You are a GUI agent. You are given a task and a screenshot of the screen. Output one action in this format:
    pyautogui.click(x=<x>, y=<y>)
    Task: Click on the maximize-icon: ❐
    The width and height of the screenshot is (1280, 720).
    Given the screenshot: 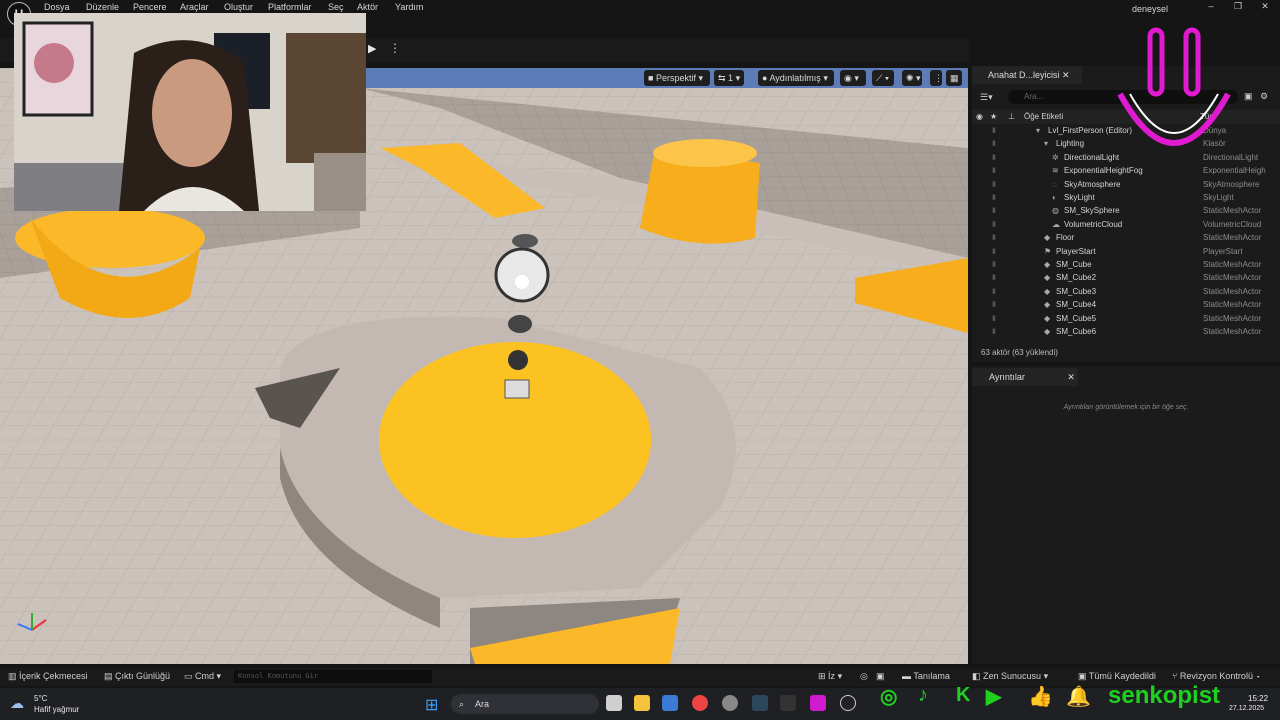 What is the action you would take?
    pyautogui.click(x=1238, y=7)
    